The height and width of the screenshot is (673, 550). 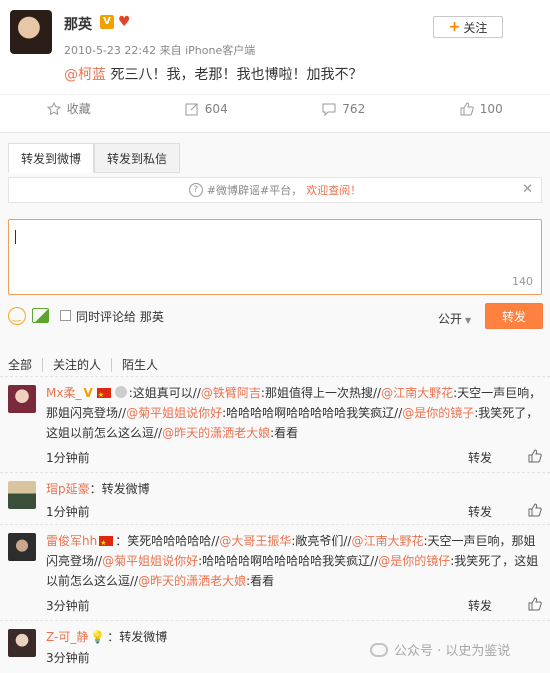 I want to click on tab-repost-private: 转发到私信, so click(x=137, y=158).